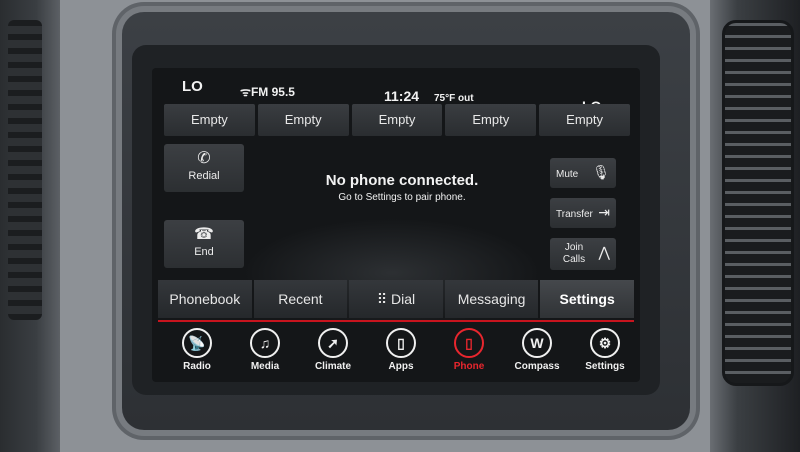 This screenshot has height=452, width=800. I want to click on join-calls-button: Join Calls ⋀, so click(583, 254).